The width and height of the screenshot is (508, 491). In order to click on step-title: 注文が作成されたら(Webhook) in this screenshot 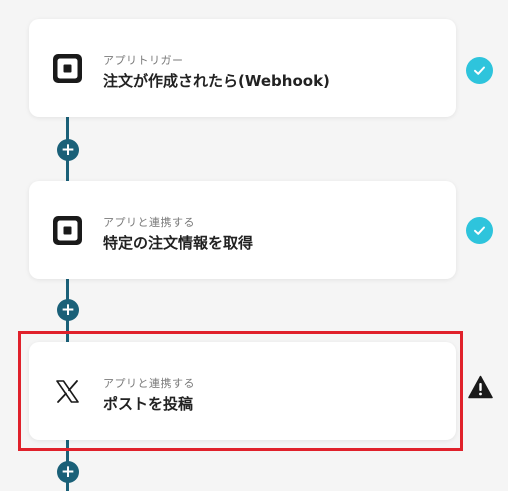, I will do `click(216, 81)`.